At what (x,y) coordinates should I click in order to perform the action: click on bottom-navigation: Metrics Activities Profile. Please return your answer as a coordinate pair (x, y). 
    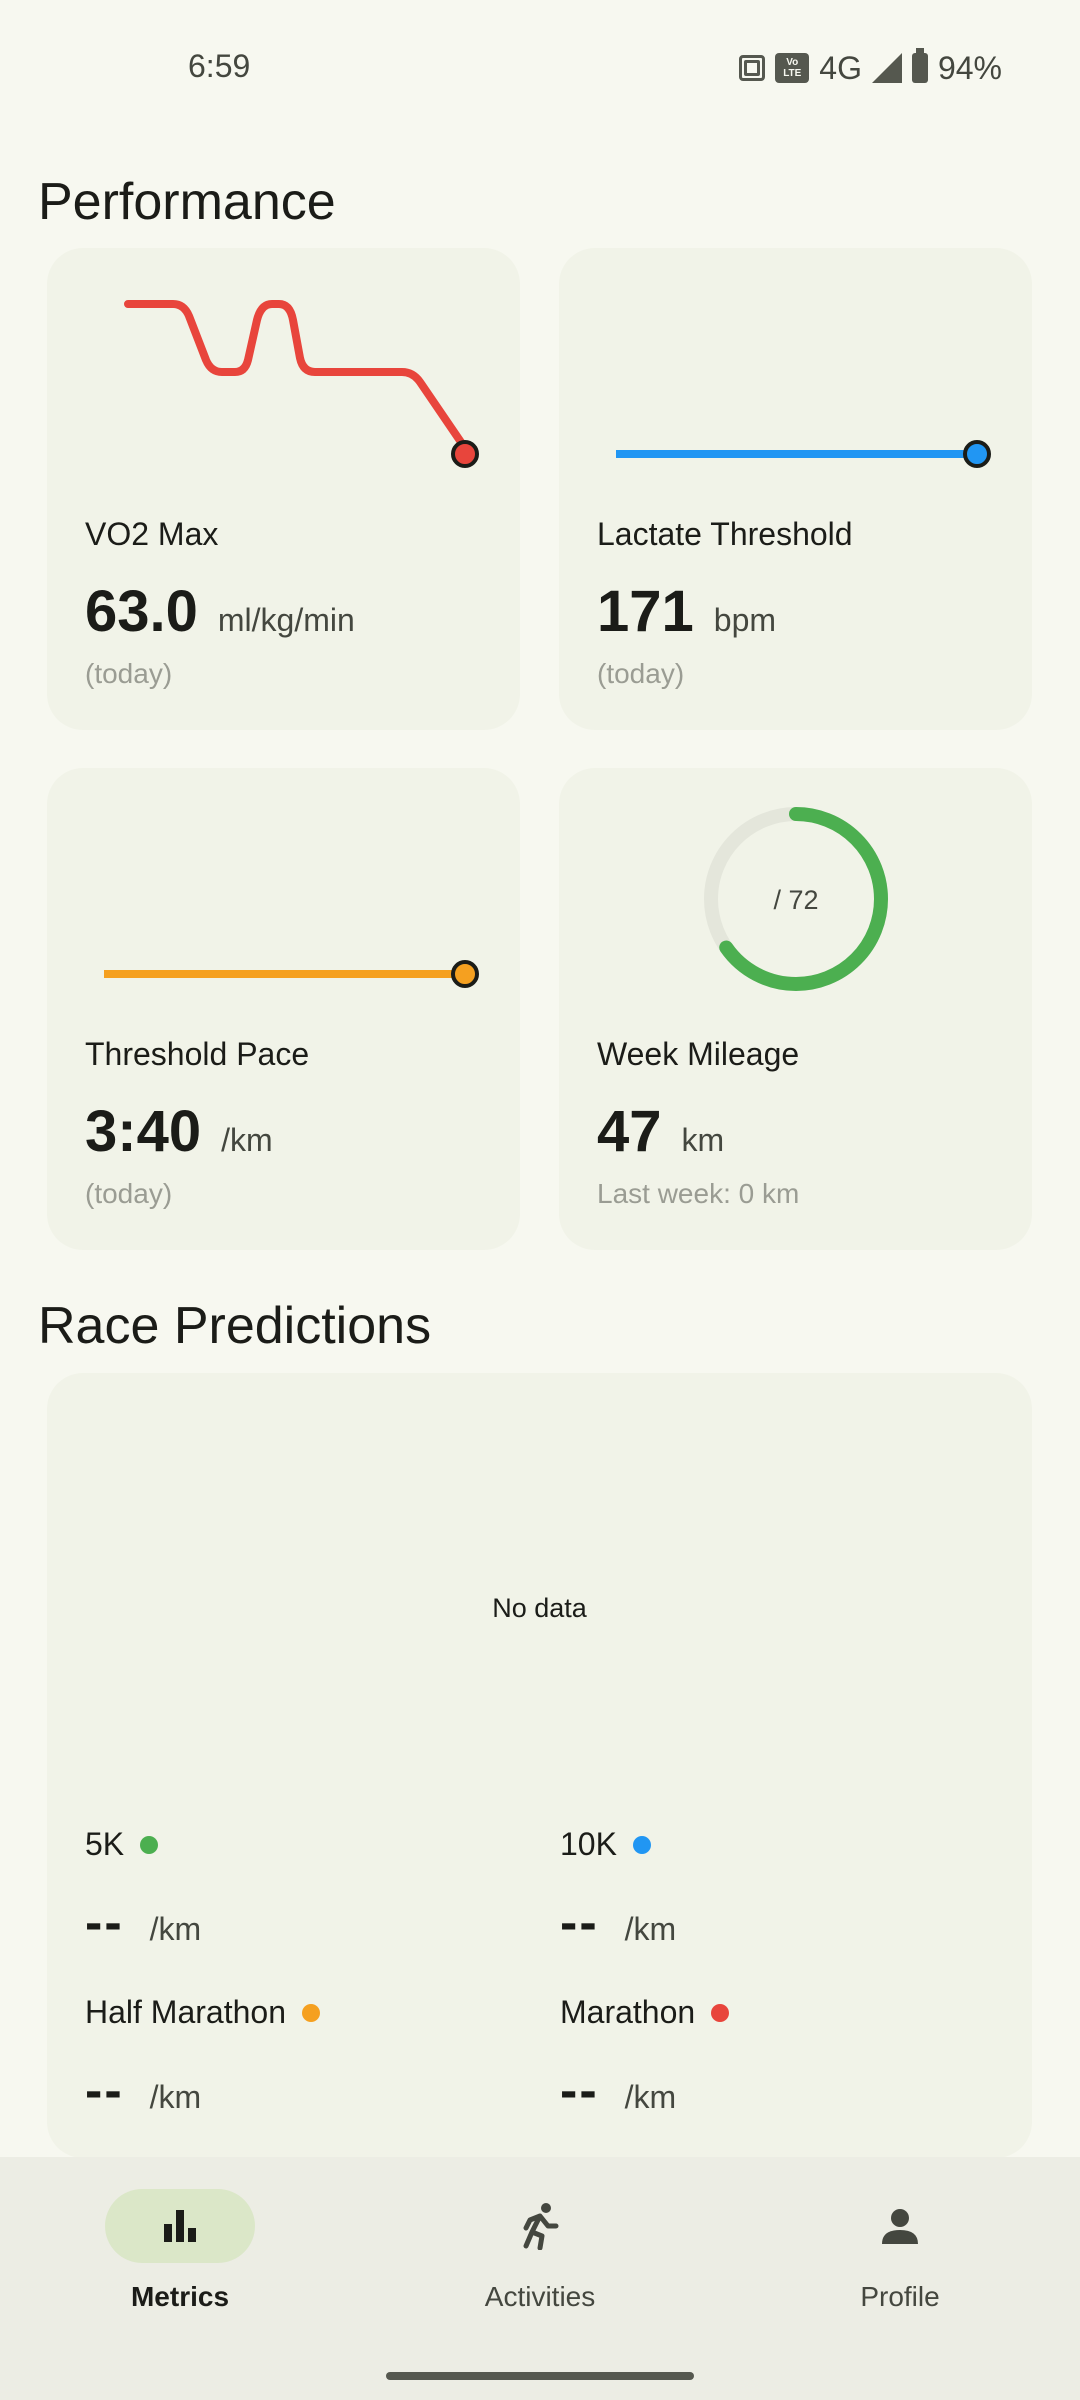
    Looking at the image, I should click on (540, 2278).